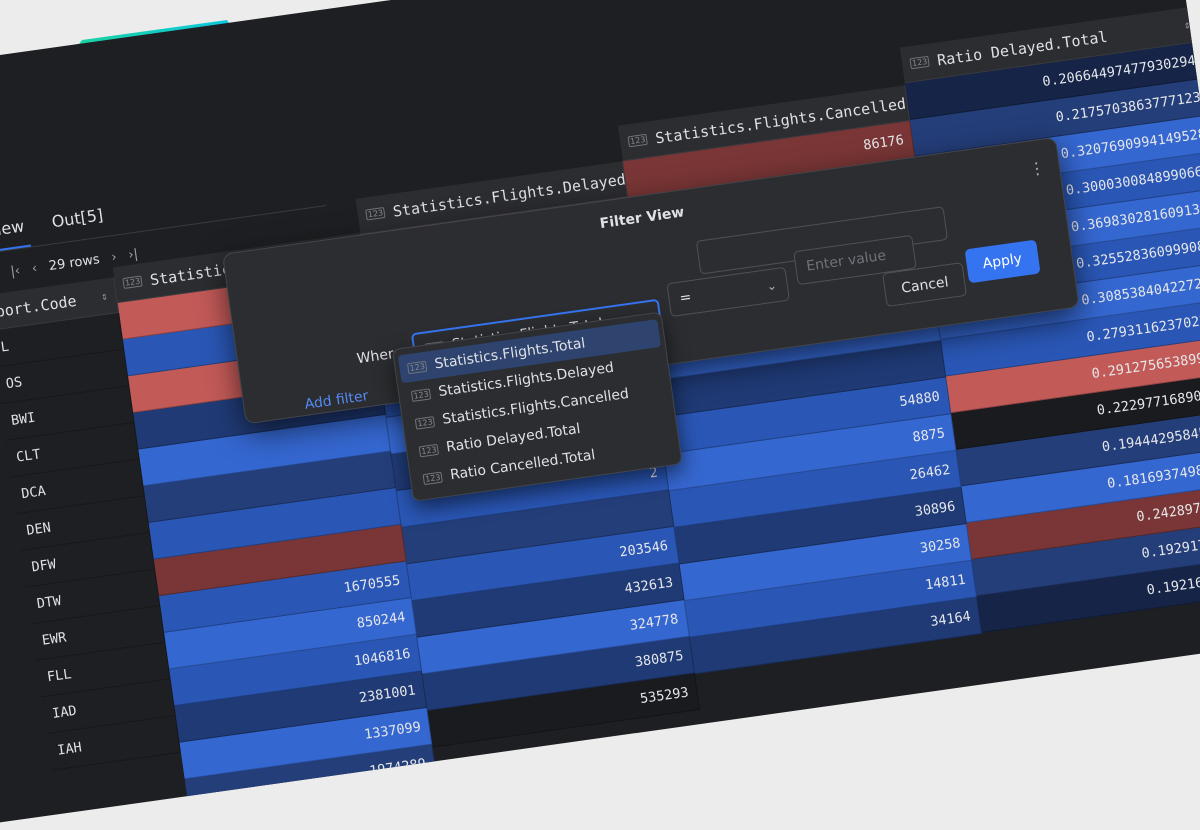 Image resolution: width=1200 pixels, height=830 pixels. I want to click on row-header-label: port.Code, so click(39, 306).